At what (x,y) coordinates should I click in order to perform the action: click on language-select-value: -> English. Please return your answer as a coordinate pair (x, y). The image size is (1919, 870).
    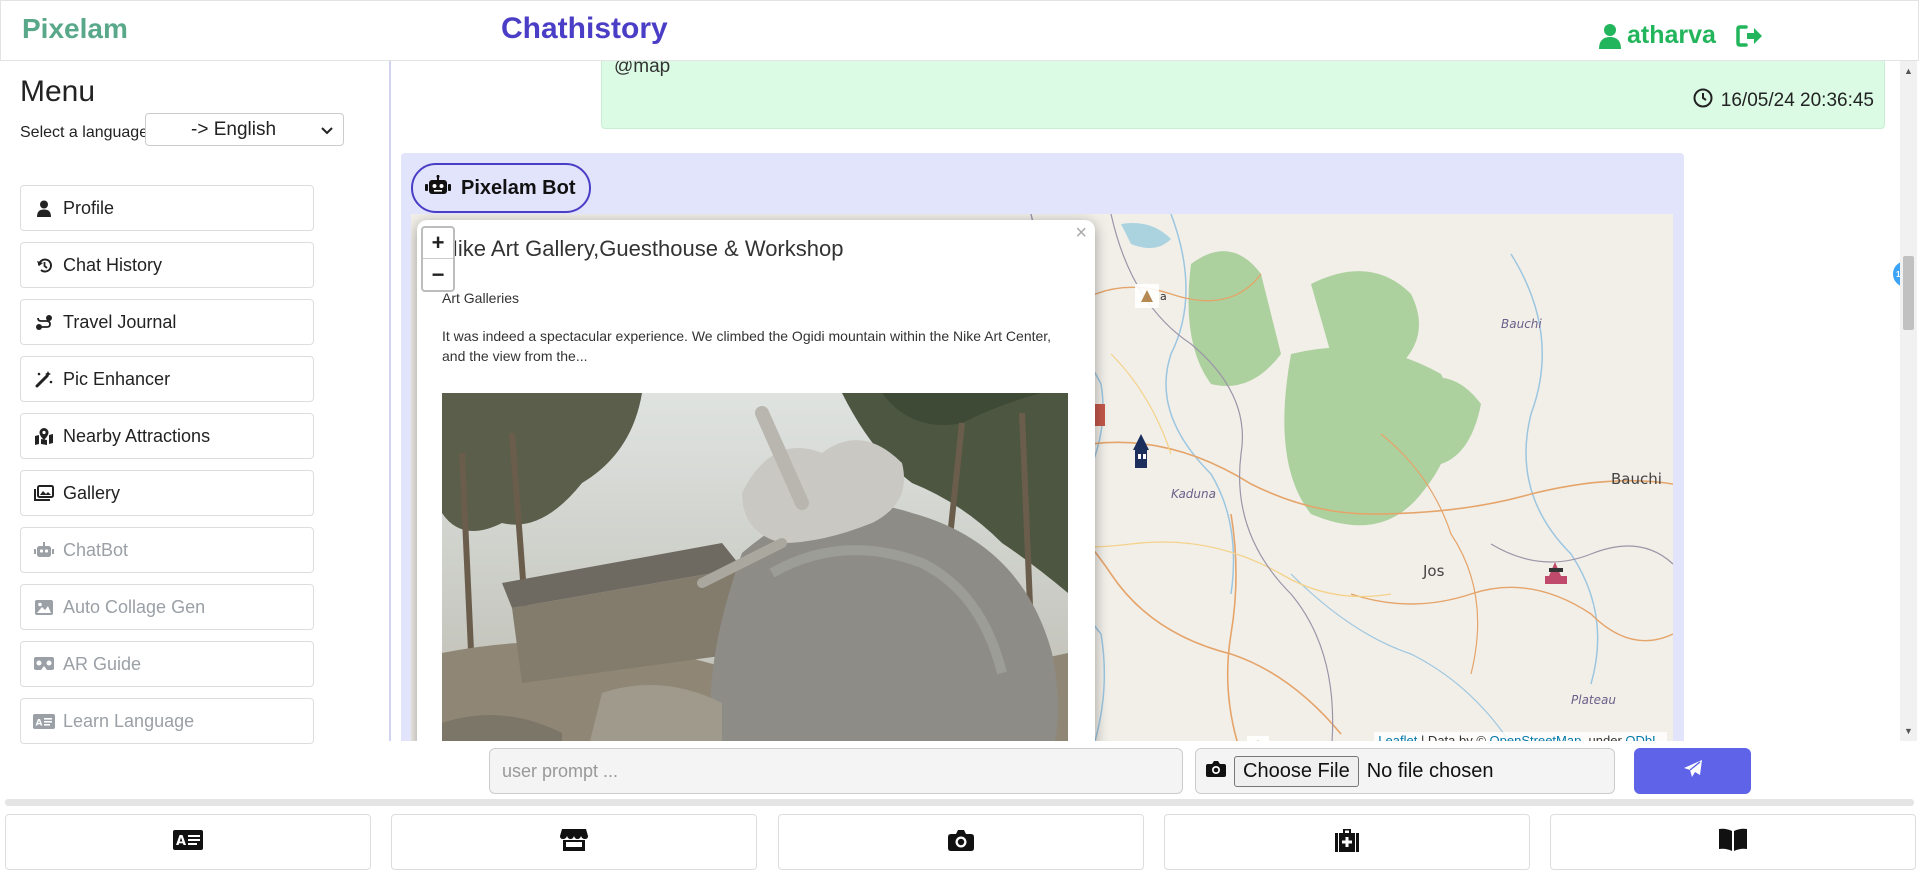
    Looking at the image, I should click on (234, 129).